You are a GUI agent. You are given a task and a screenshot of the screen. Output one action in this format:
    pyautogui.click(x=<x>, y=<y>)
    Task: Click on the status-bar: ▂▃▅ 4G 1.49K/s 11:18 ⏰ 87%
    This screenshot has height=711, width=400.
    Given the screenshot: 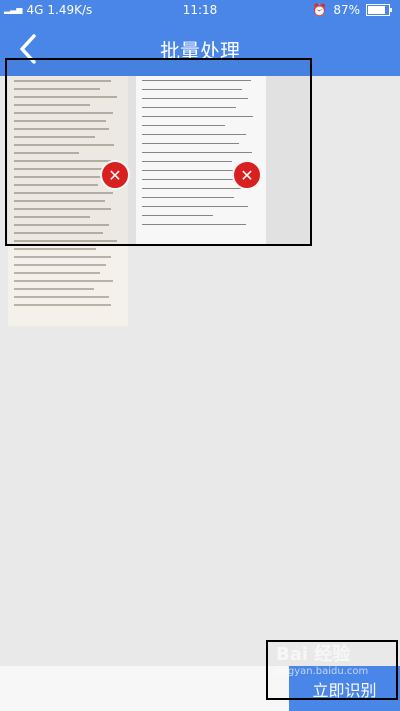 What is the action you would take?
    pyautogui.click(x=200, y=11)
    